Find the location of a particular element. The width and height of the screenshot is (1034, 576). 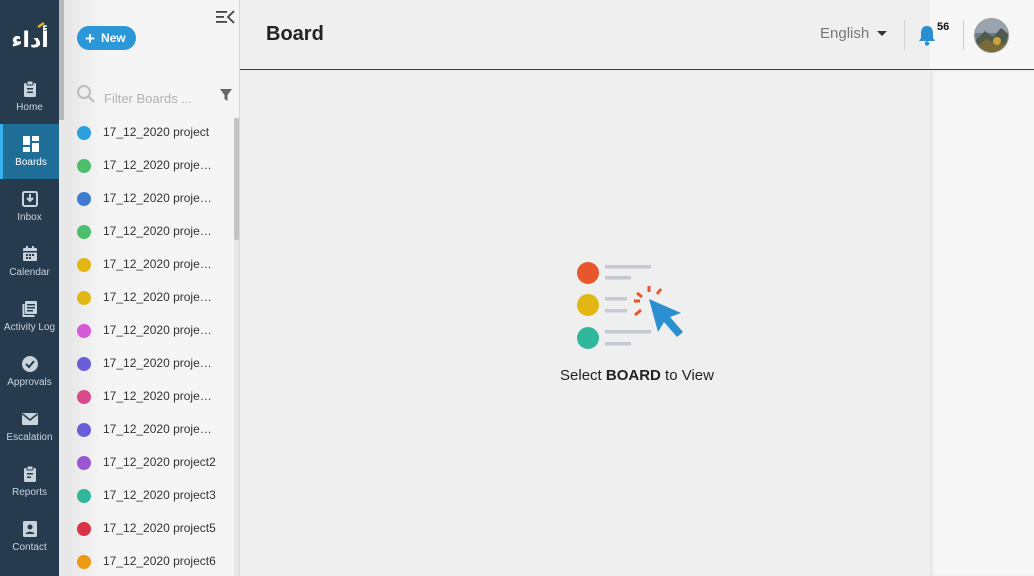

collapse-sidebar-icon is located at coordinates (225, 17).